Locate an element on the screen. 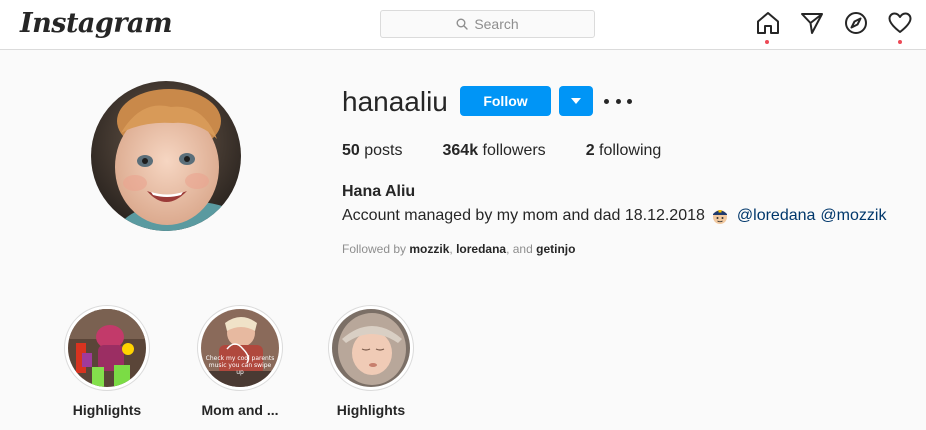  more-options-button is located at coordinates (618, 101).